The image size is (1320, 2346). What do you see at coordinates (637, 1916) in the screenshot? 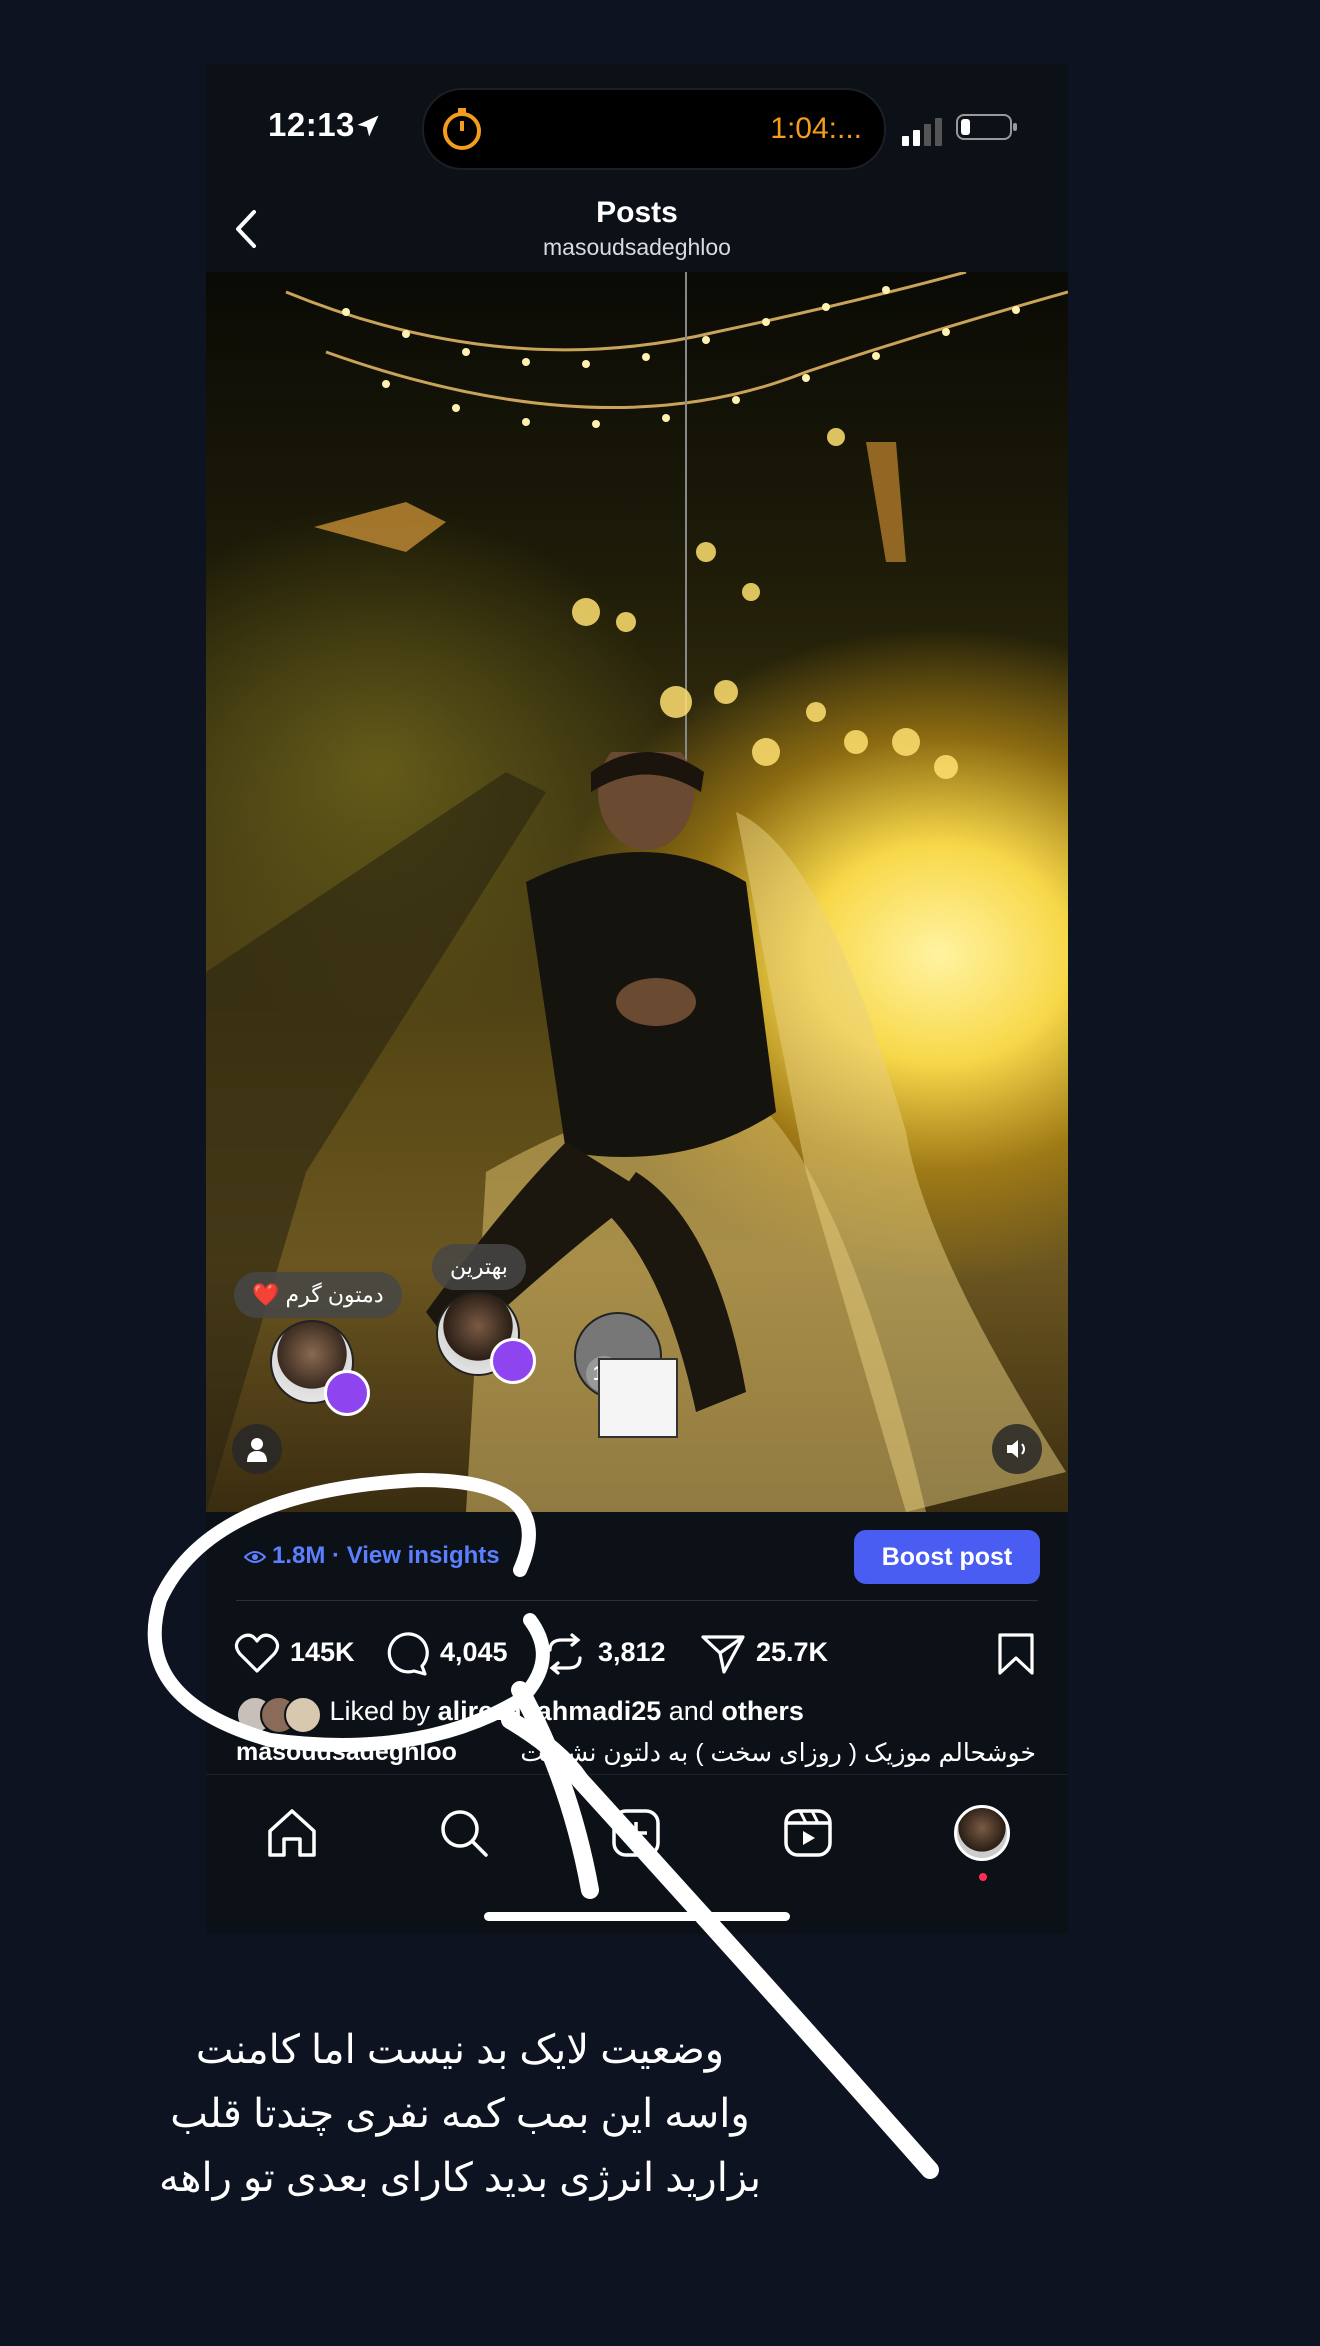
I see `home-indicator` at bounding box center [637, 1916].